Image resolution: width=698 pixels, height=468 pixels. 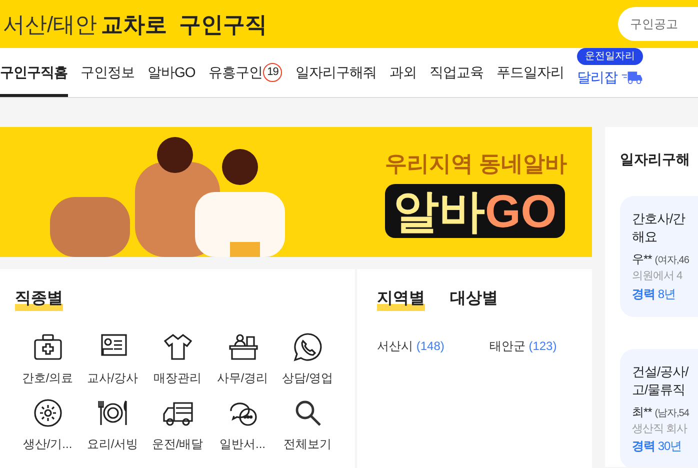 What do you see at coordinates (660, 429) in the screenshot?
I see `card-description: 생산직 회사` at bounding box center [660, 429].